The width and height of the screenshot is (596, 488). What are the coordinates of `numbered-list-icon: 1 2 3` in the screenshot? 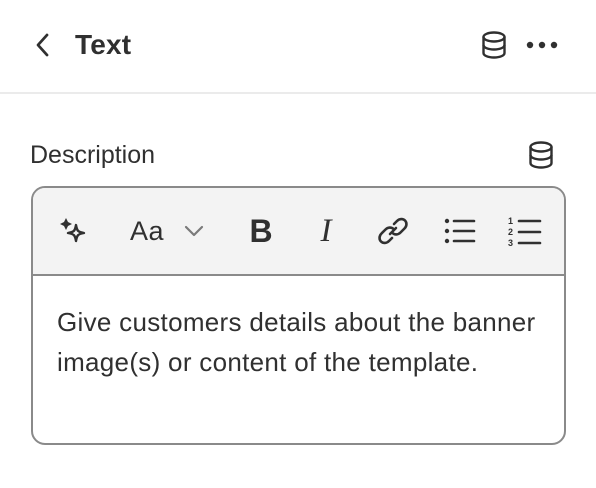 It's located at (525, 231).